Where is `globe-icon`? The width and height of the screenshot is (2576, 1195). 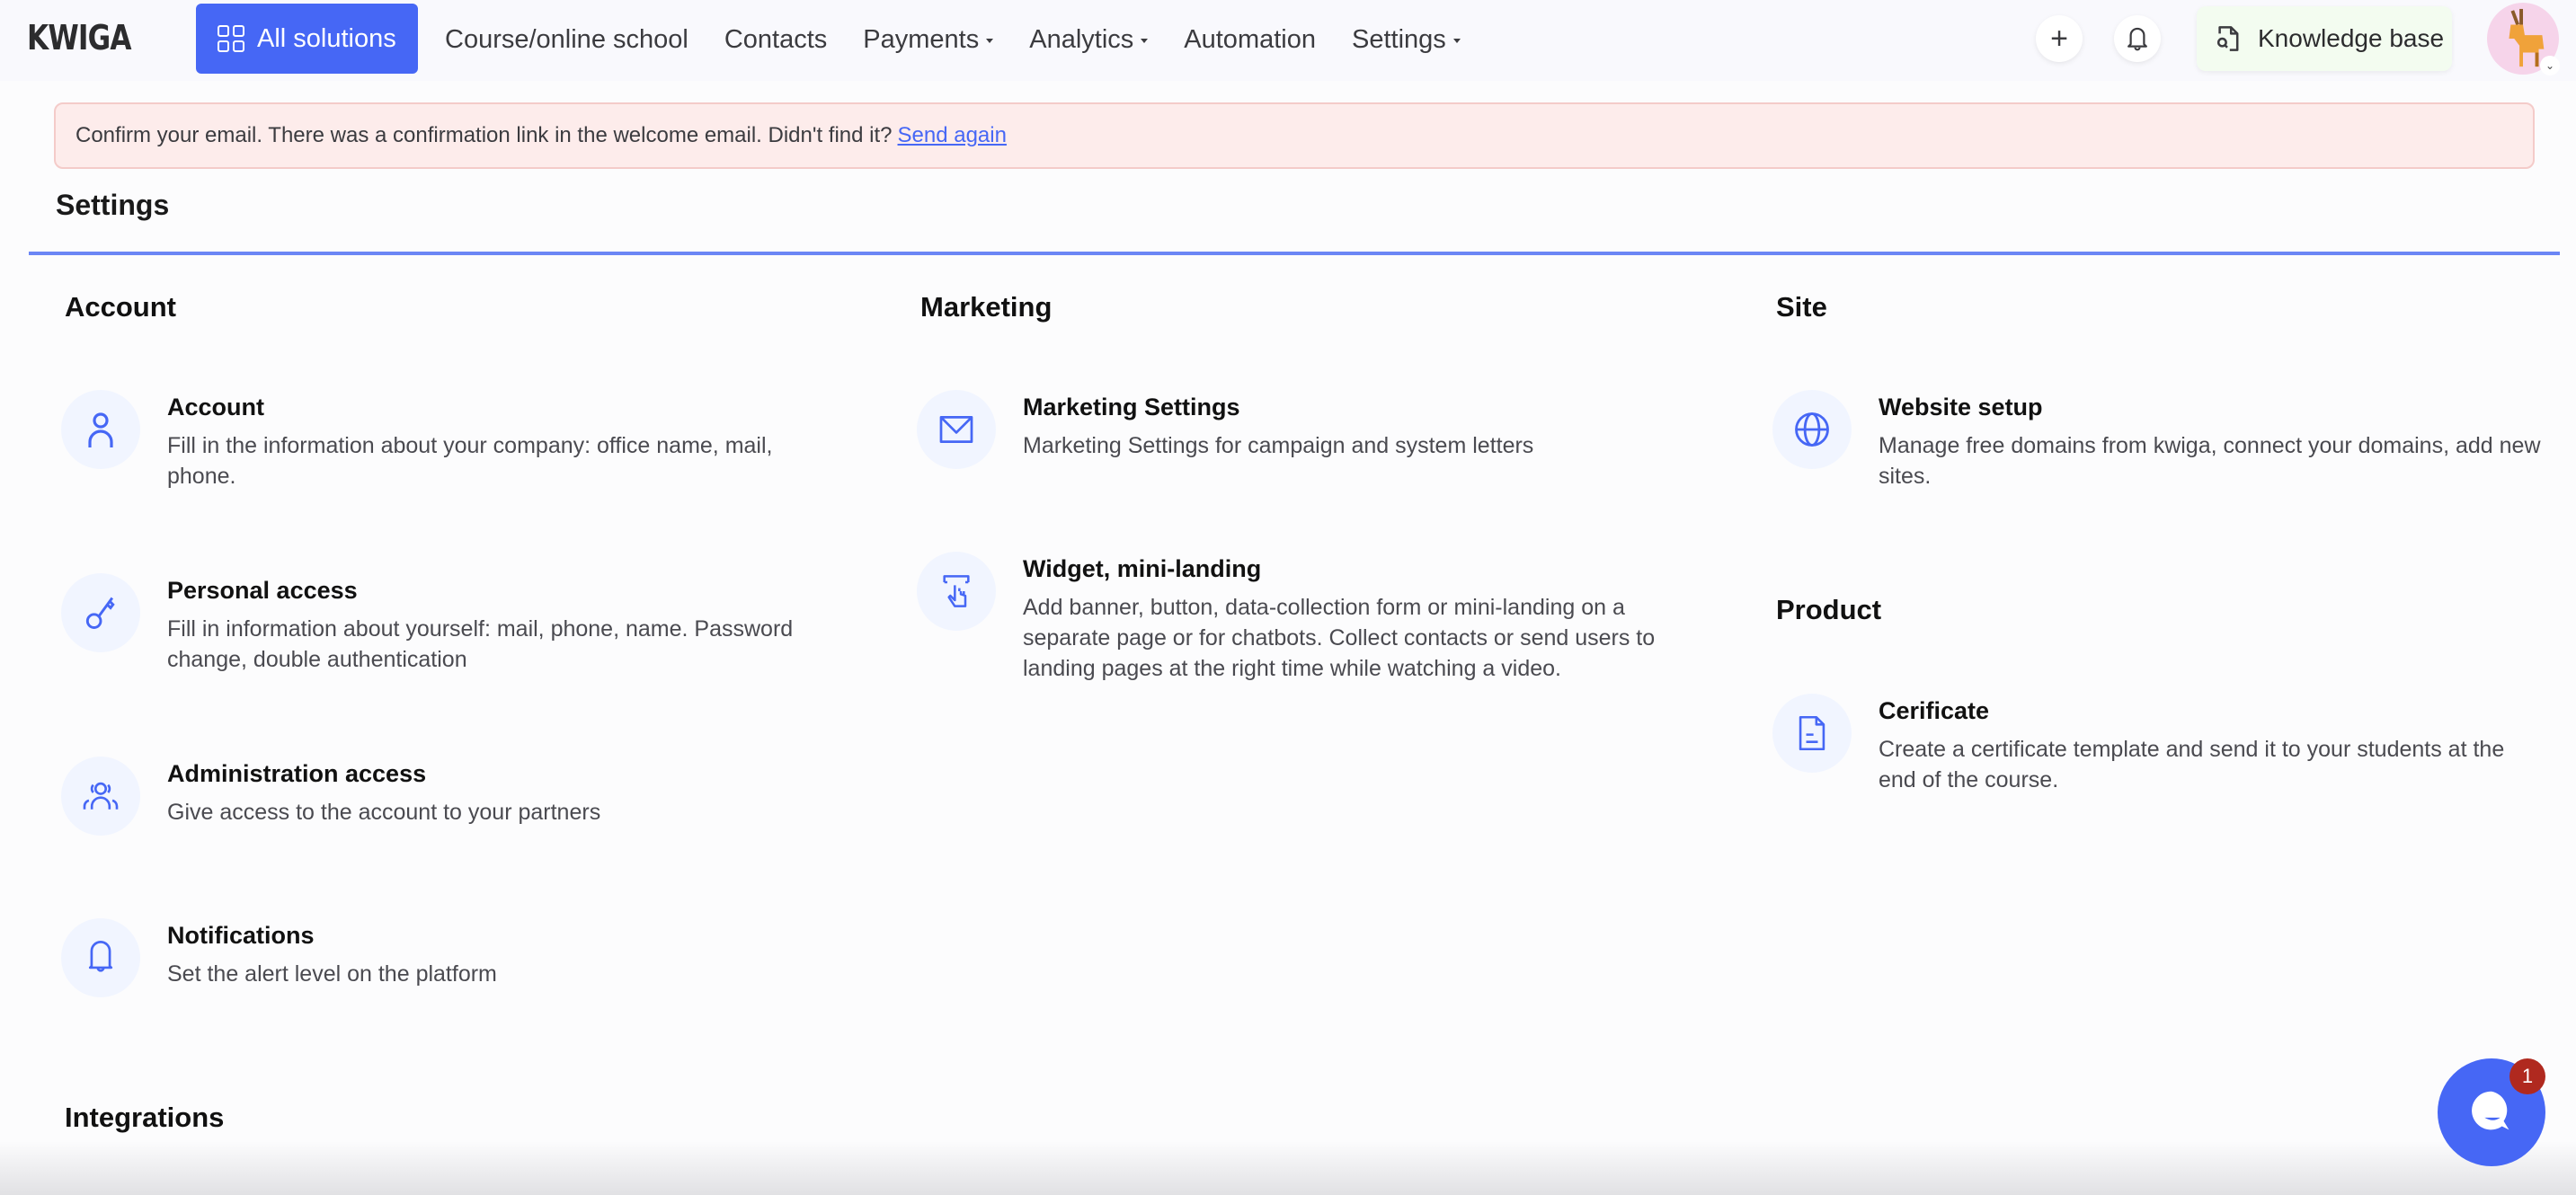
globe-icon is located at coordinates (1812, 429).